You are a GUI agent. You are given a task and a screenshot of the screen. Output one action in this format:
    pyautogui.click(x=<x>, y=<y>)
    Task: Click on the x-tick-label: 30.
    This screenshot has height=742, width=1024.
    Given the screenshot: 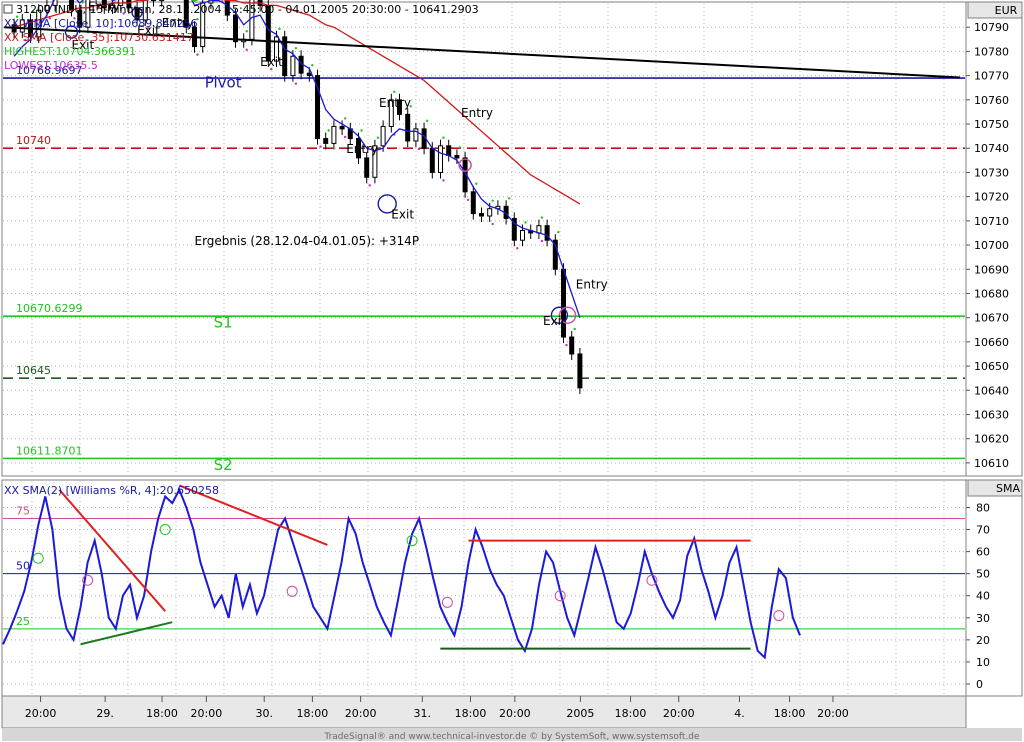 What is the action you would take?
    pyautogui.click(x=264, y=713)
    